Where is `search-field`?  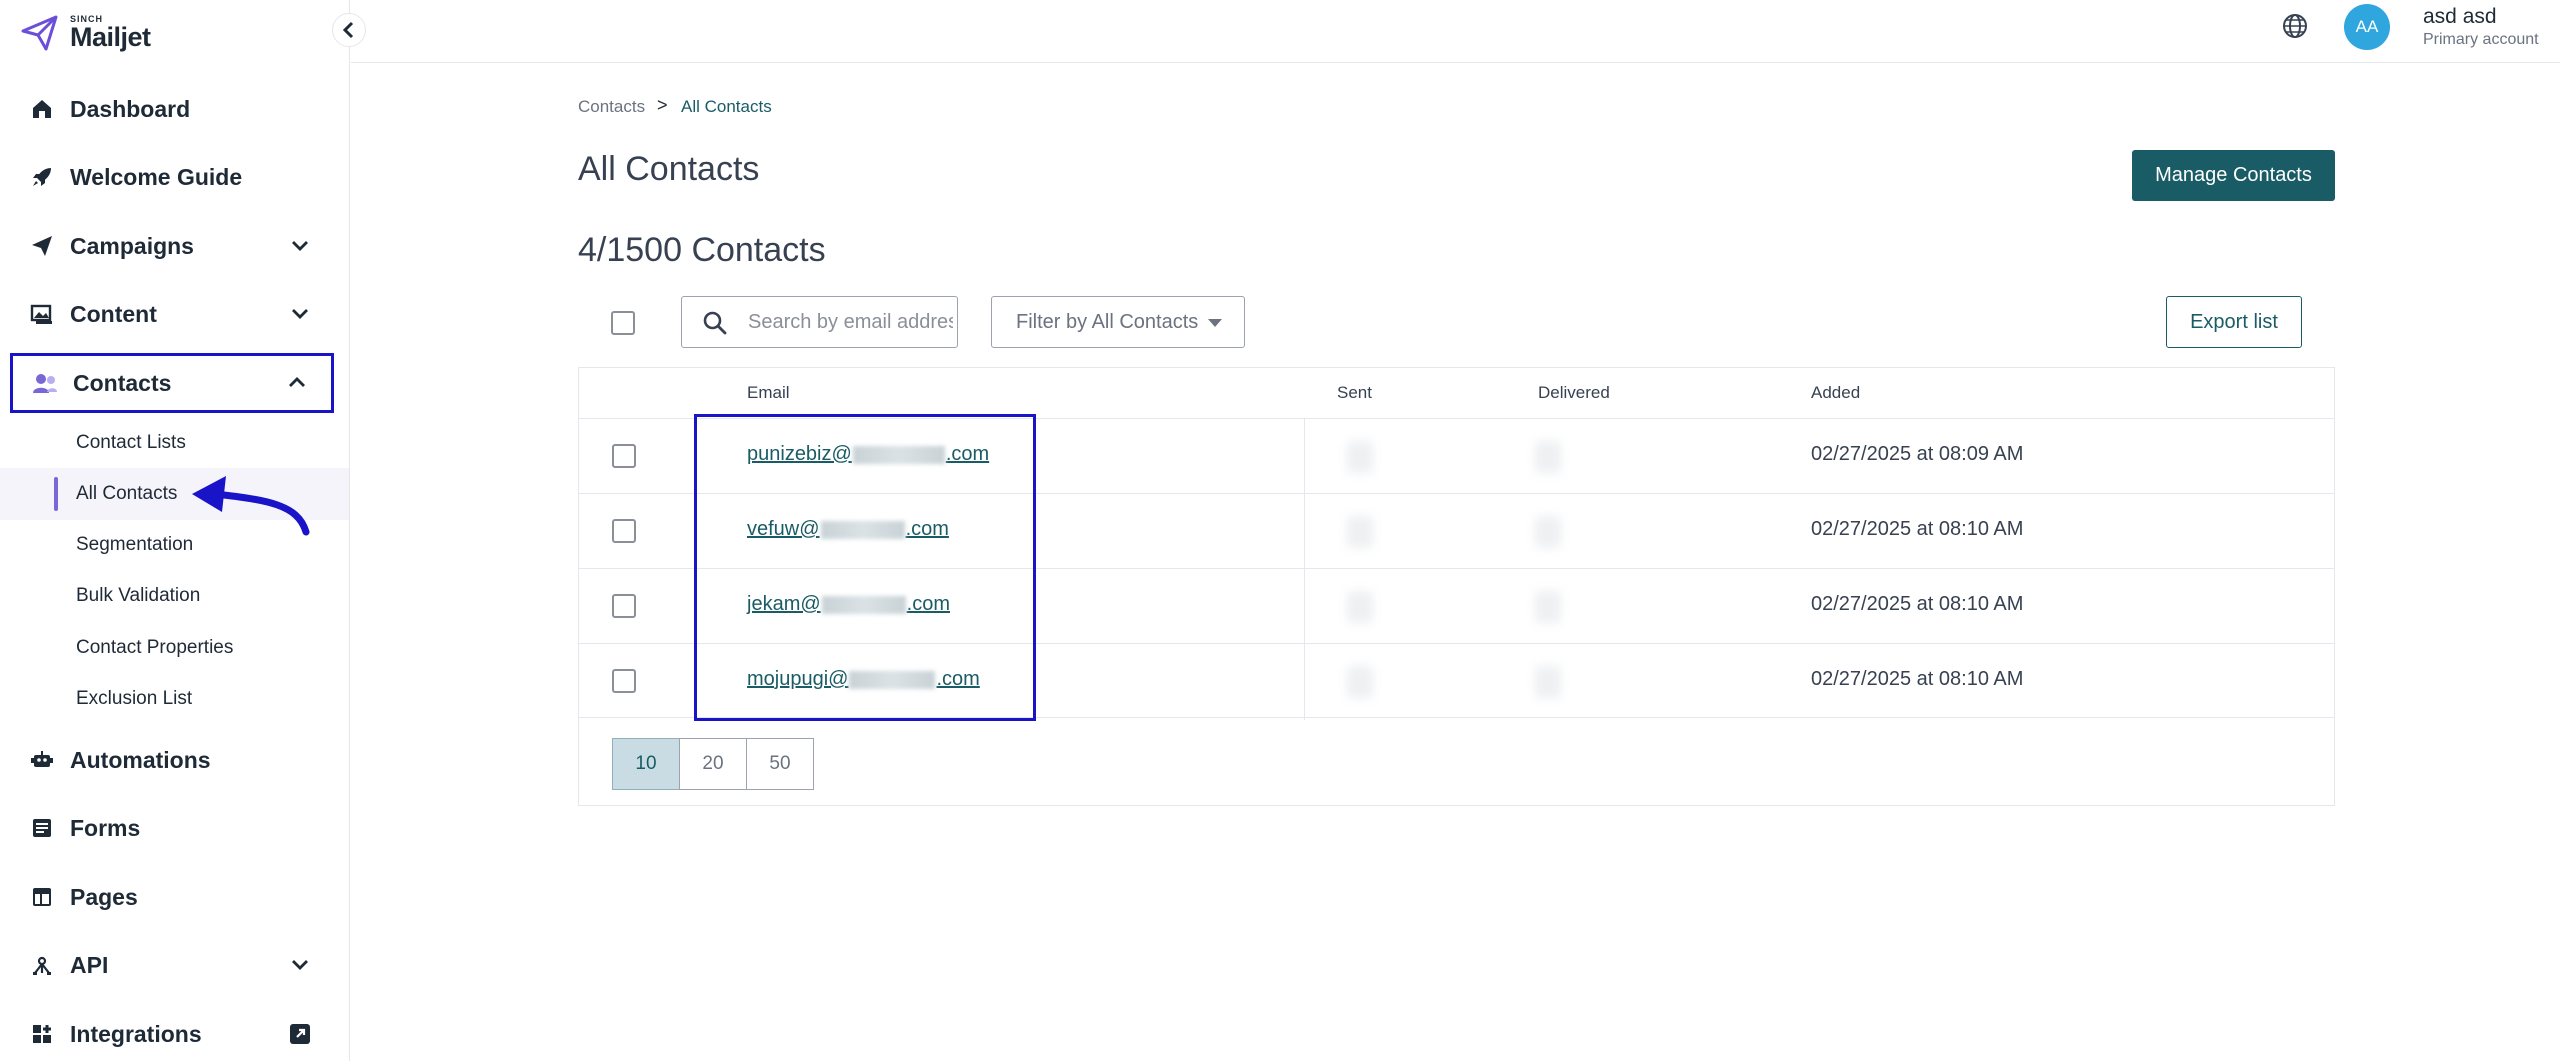 search-field is located at coordinates (819, 322).